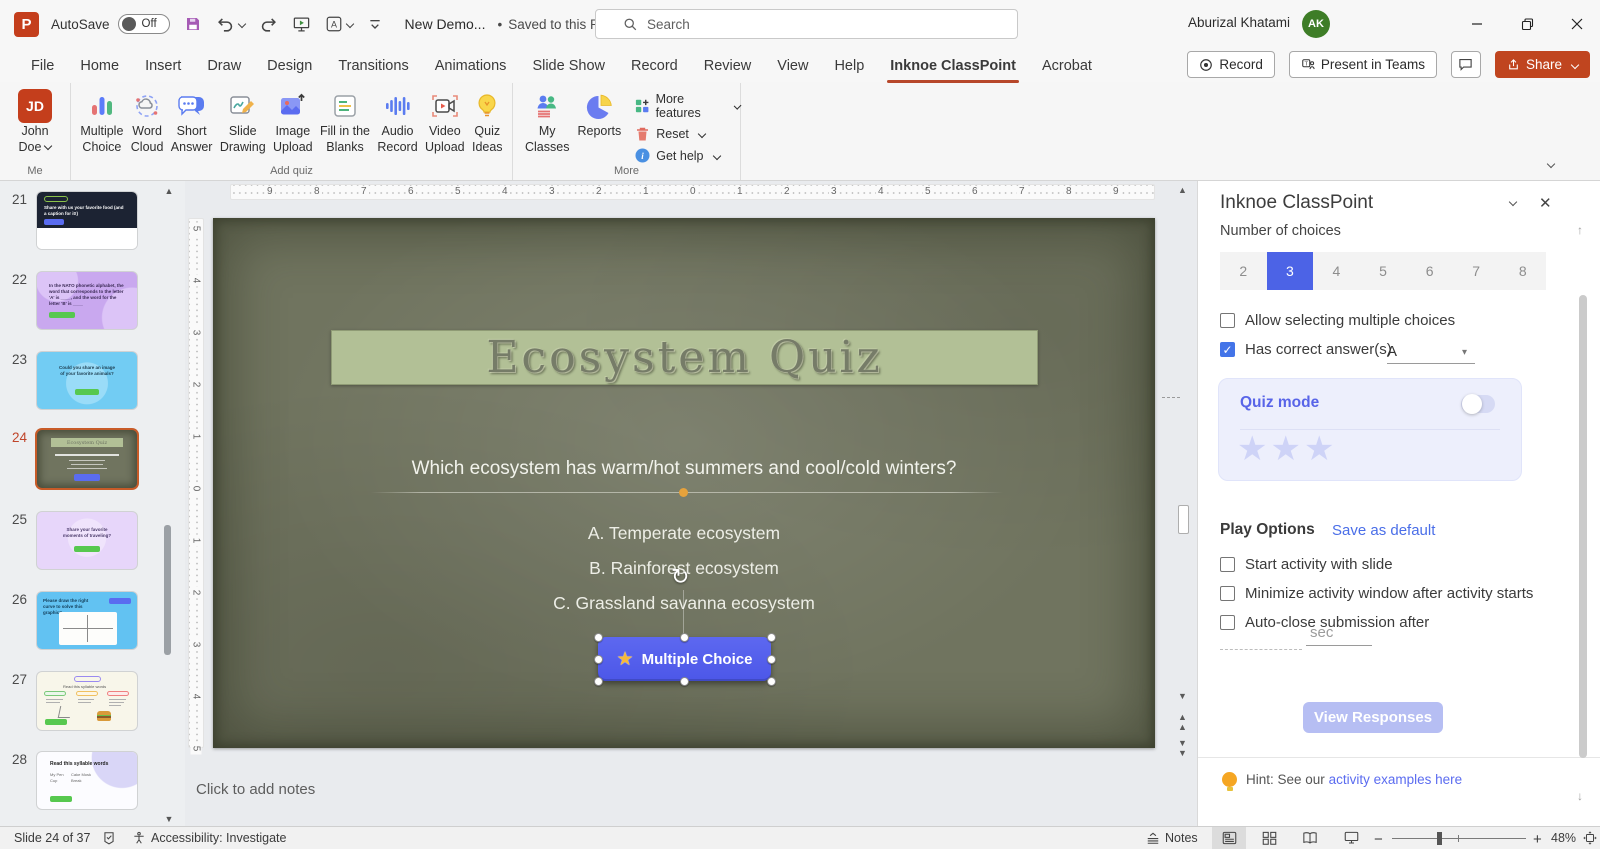 The width and height of the screenshot is (1600, 849). What do you see at coordinates (193, 24) in the screenshot?
I see `save-button` at bounding box center [193, 24].